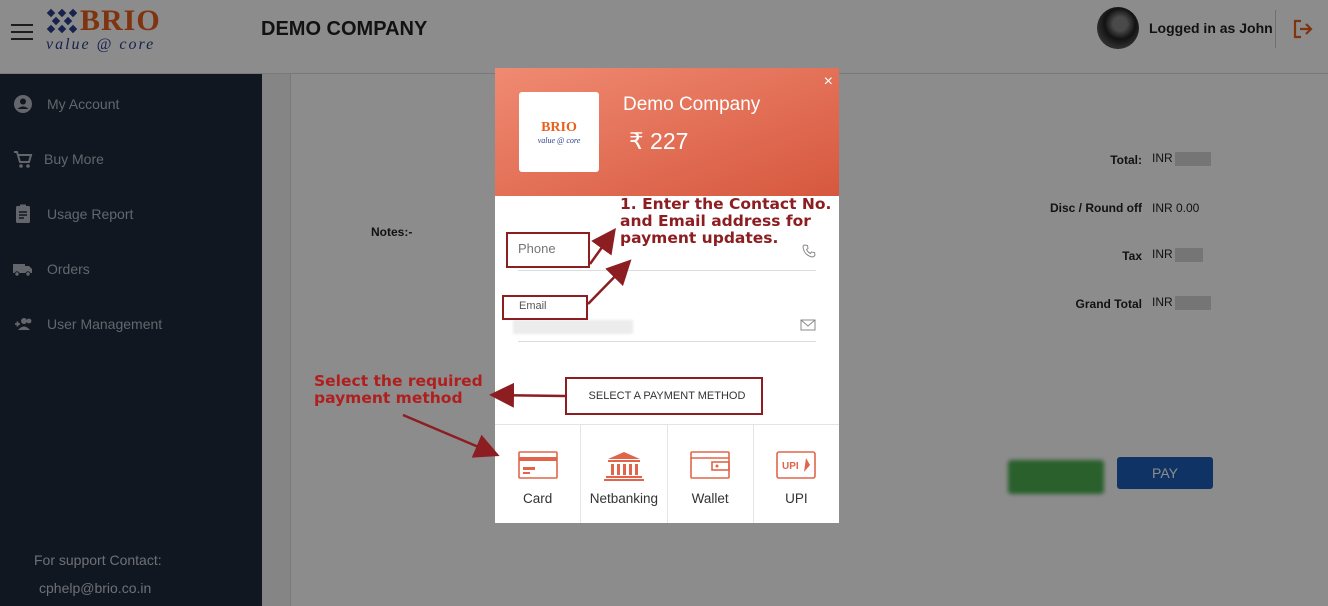 This screenshot has width=1328, height=606. Describe the element at coordinates (537, 465) in the screenshot. I see `card-icon` at that location.